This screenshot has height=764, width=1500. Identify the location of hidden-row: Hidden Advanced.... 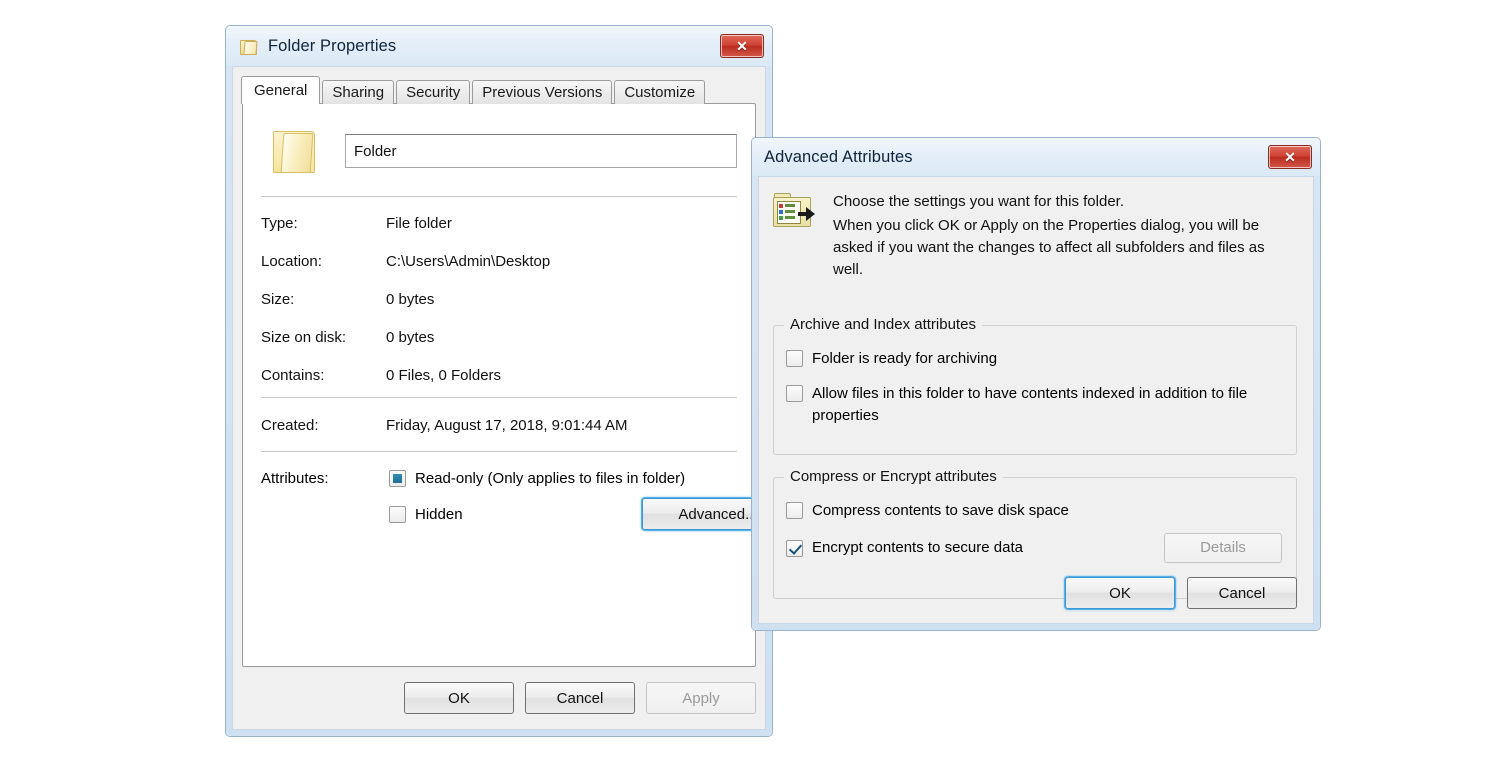
(591, 514).